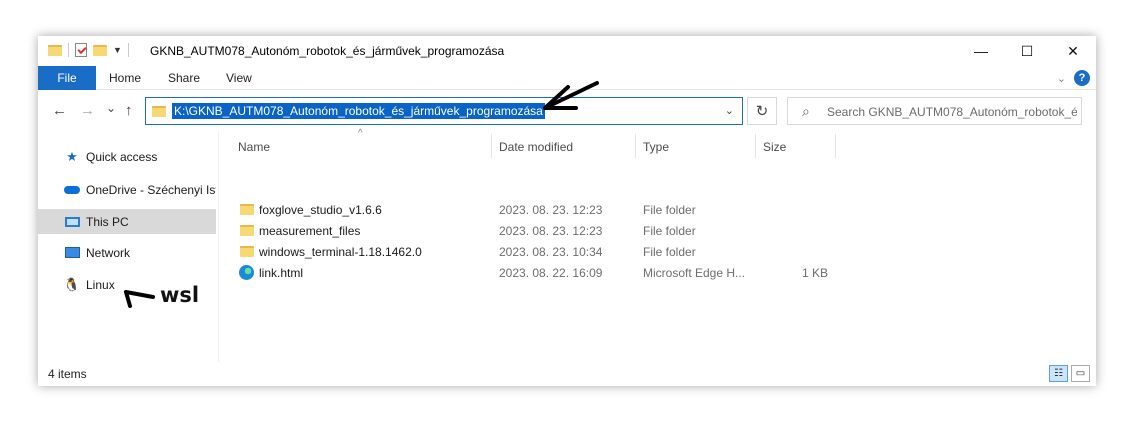  Describe the element at coordinates (122, 156) in the screenshot. I see `sidebar-item-label: Quick access` at that location.